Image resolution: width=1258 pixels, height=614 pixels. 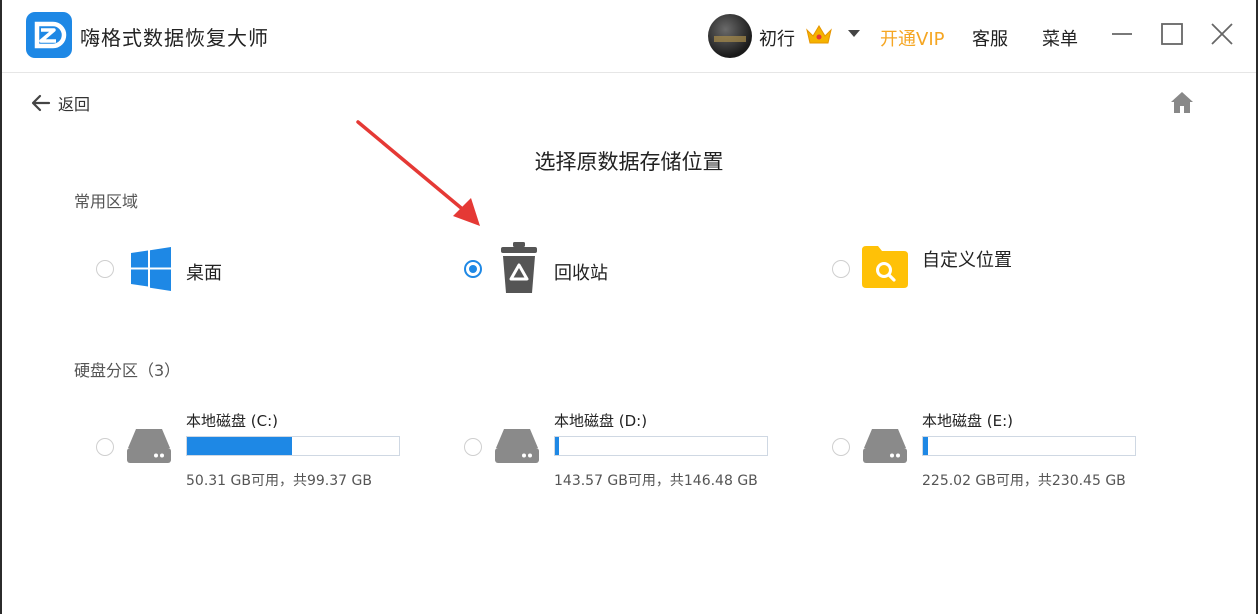 I want to click on desktop-label: 桌面, so click(x=204, y=272).